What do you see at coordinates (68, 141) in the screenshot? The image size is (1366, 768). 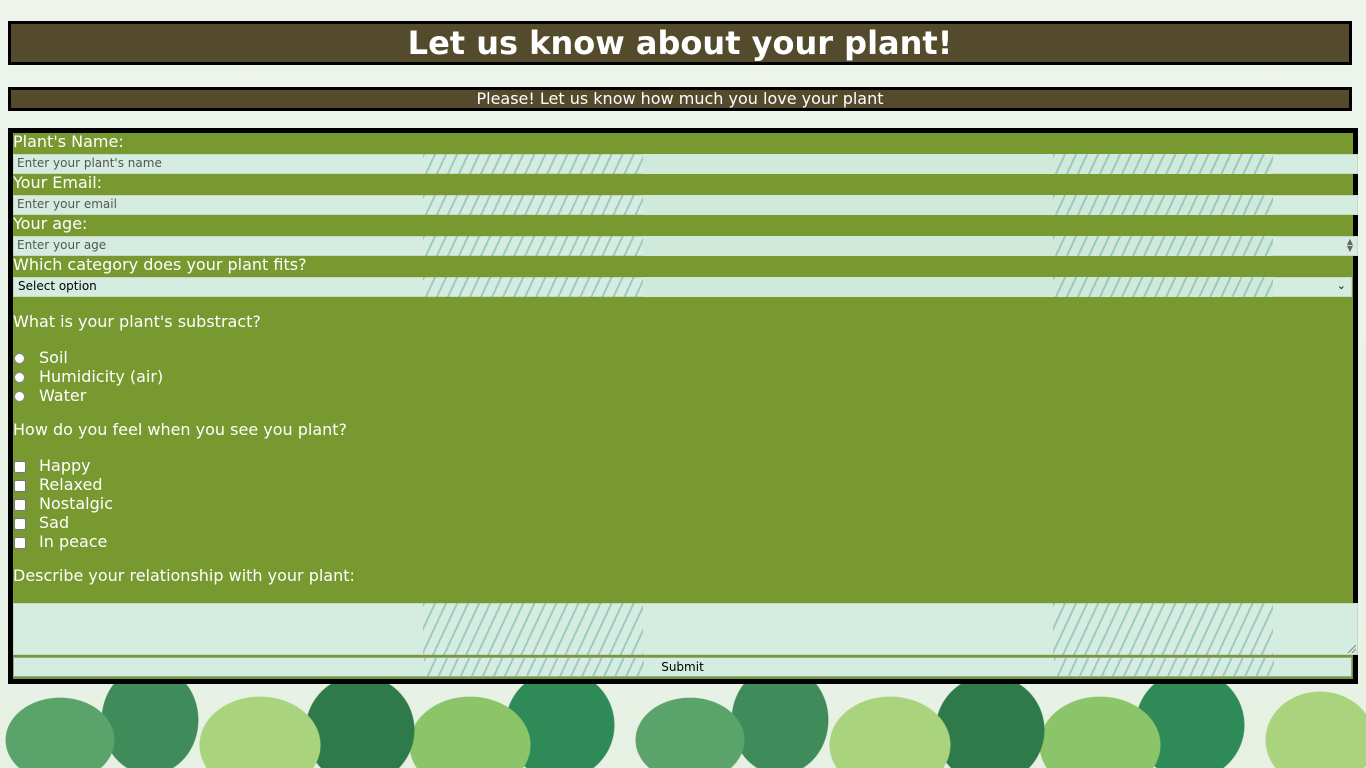 I see `plant-name-label: Plant's Name:` at bounding box center [68, 141].